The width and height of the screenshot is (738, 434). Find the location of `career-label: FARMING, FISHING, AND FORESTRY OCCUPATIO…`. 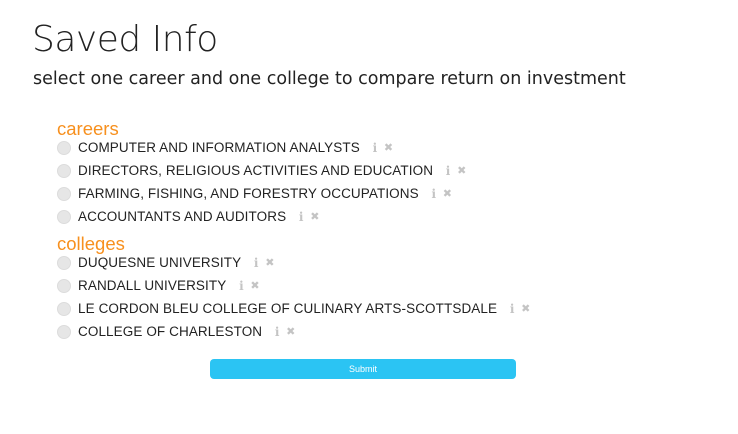

career-label: FARMING, FISHING, AND FORESTRY OCCUPATIO… is located at coordinates (248, 193).